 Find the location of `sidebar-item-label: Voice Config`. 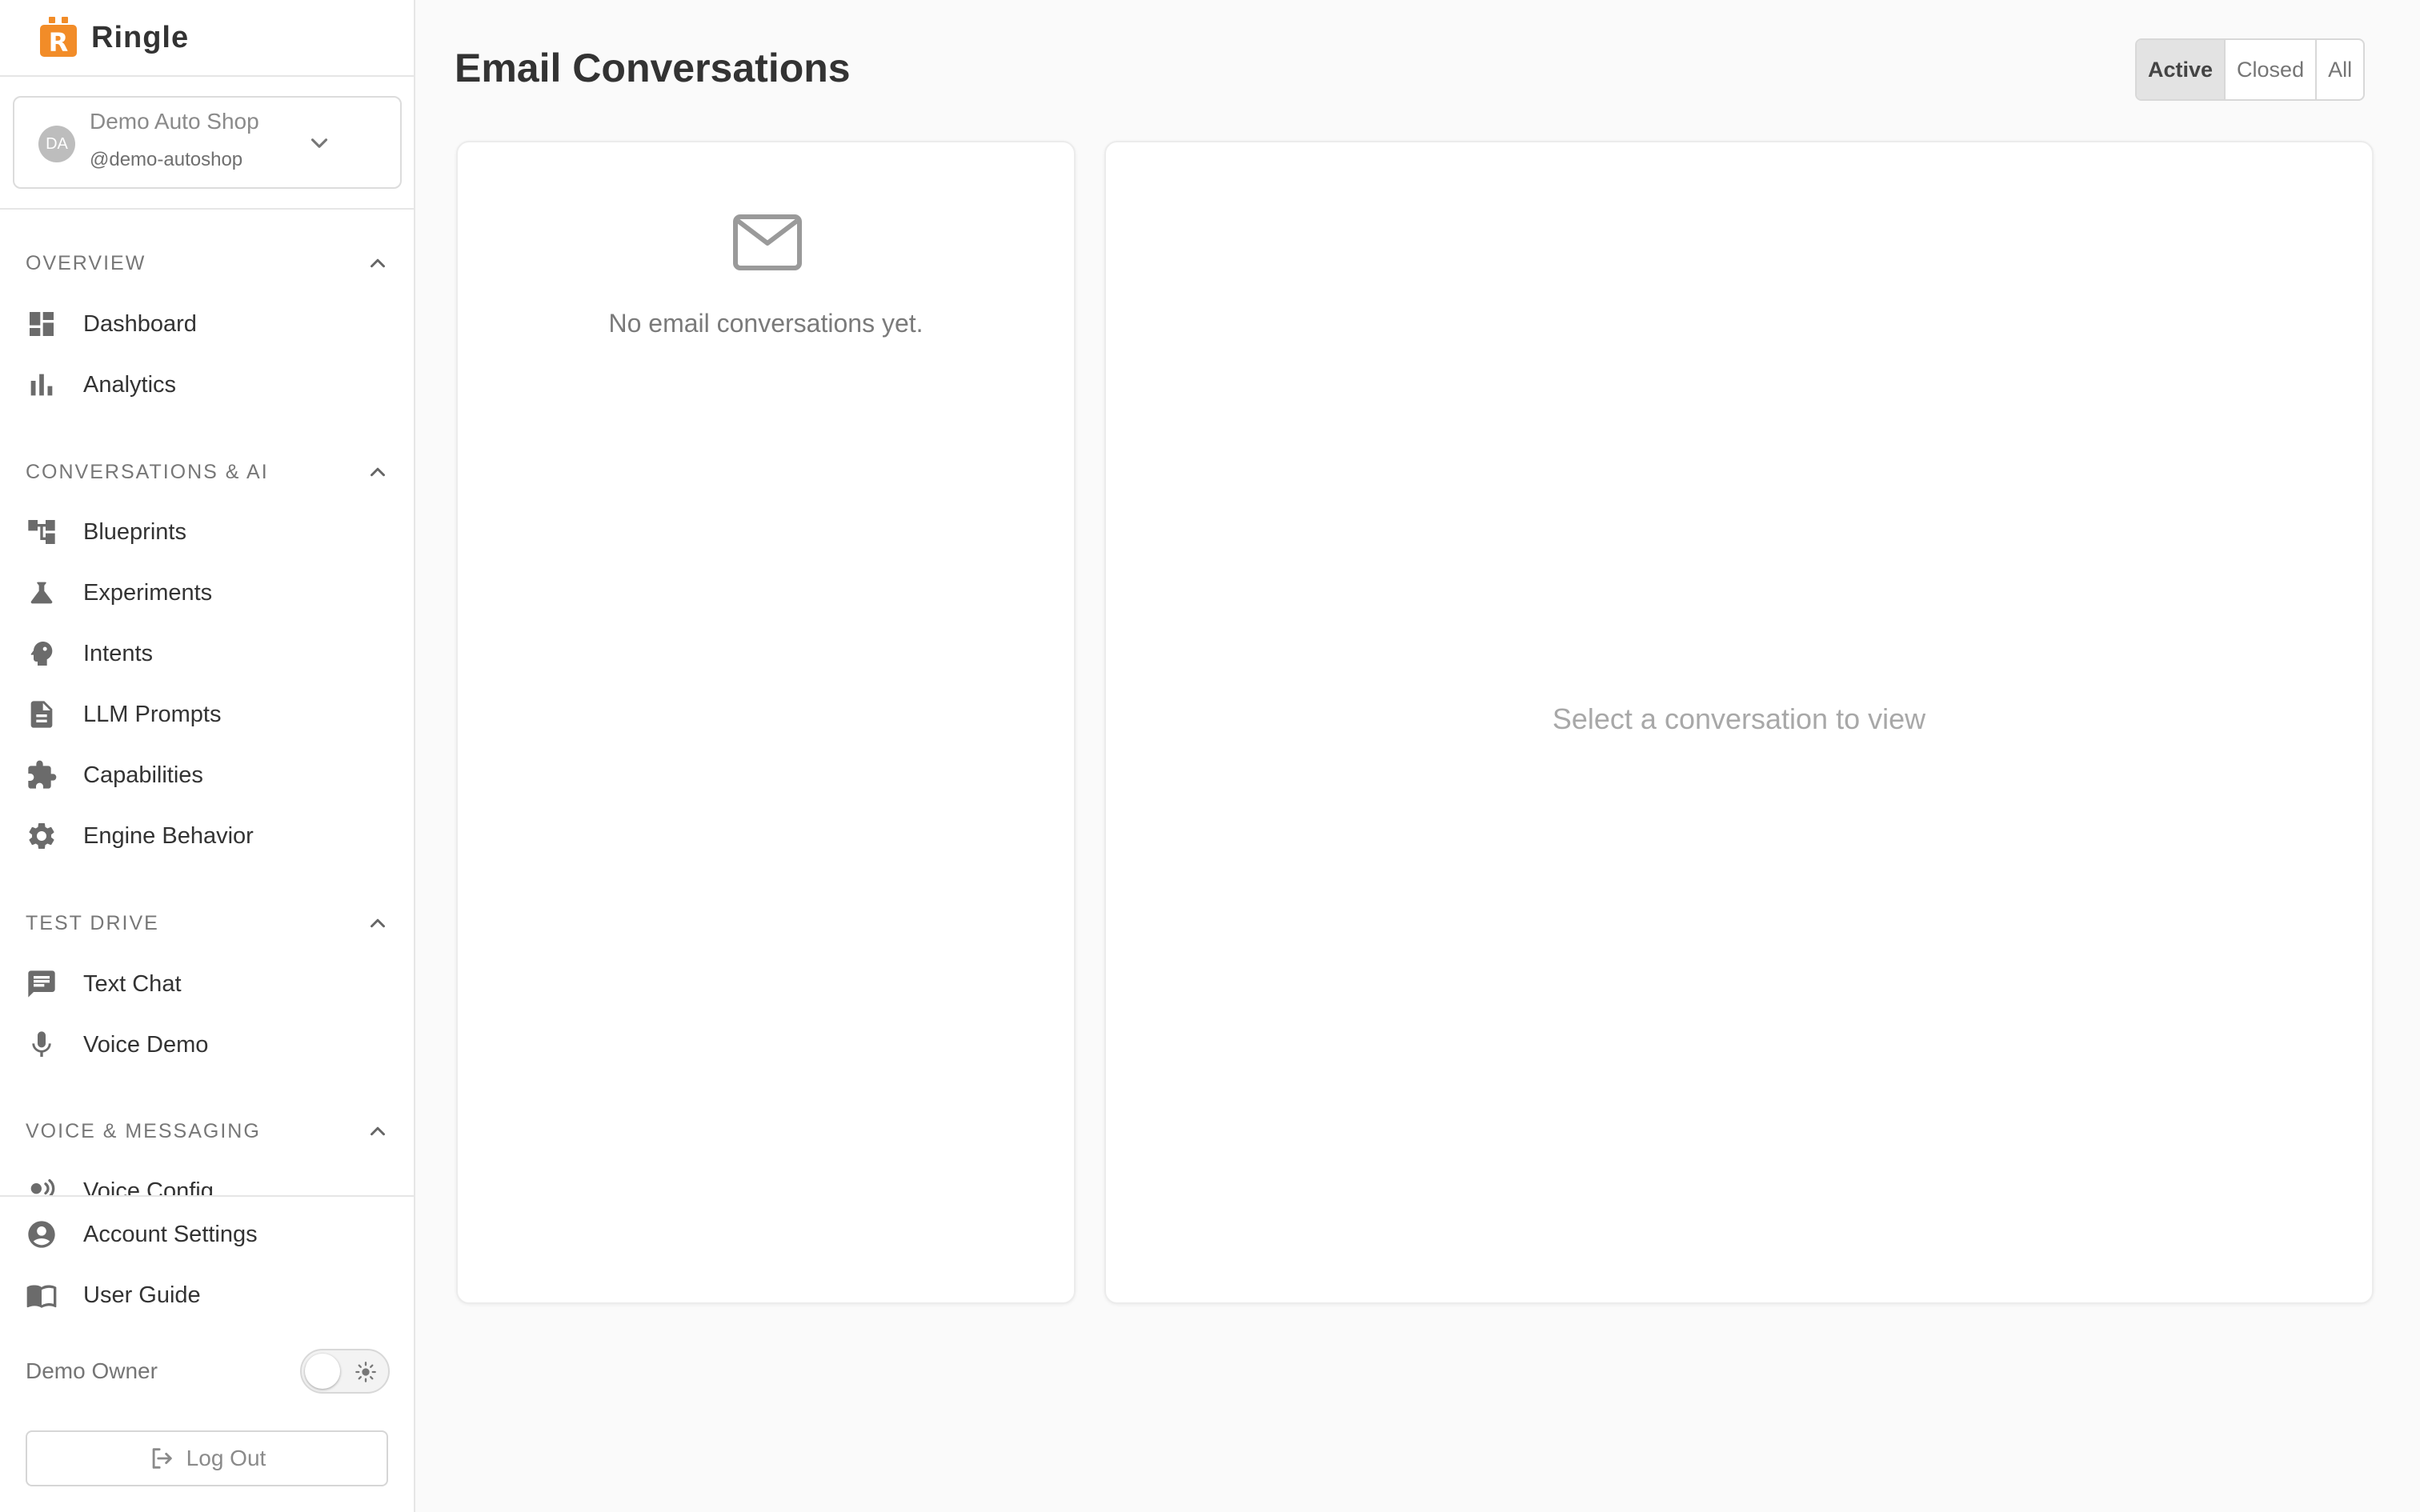

sidebar-item-label: Voice Config is located at coordinates (148, 1187).